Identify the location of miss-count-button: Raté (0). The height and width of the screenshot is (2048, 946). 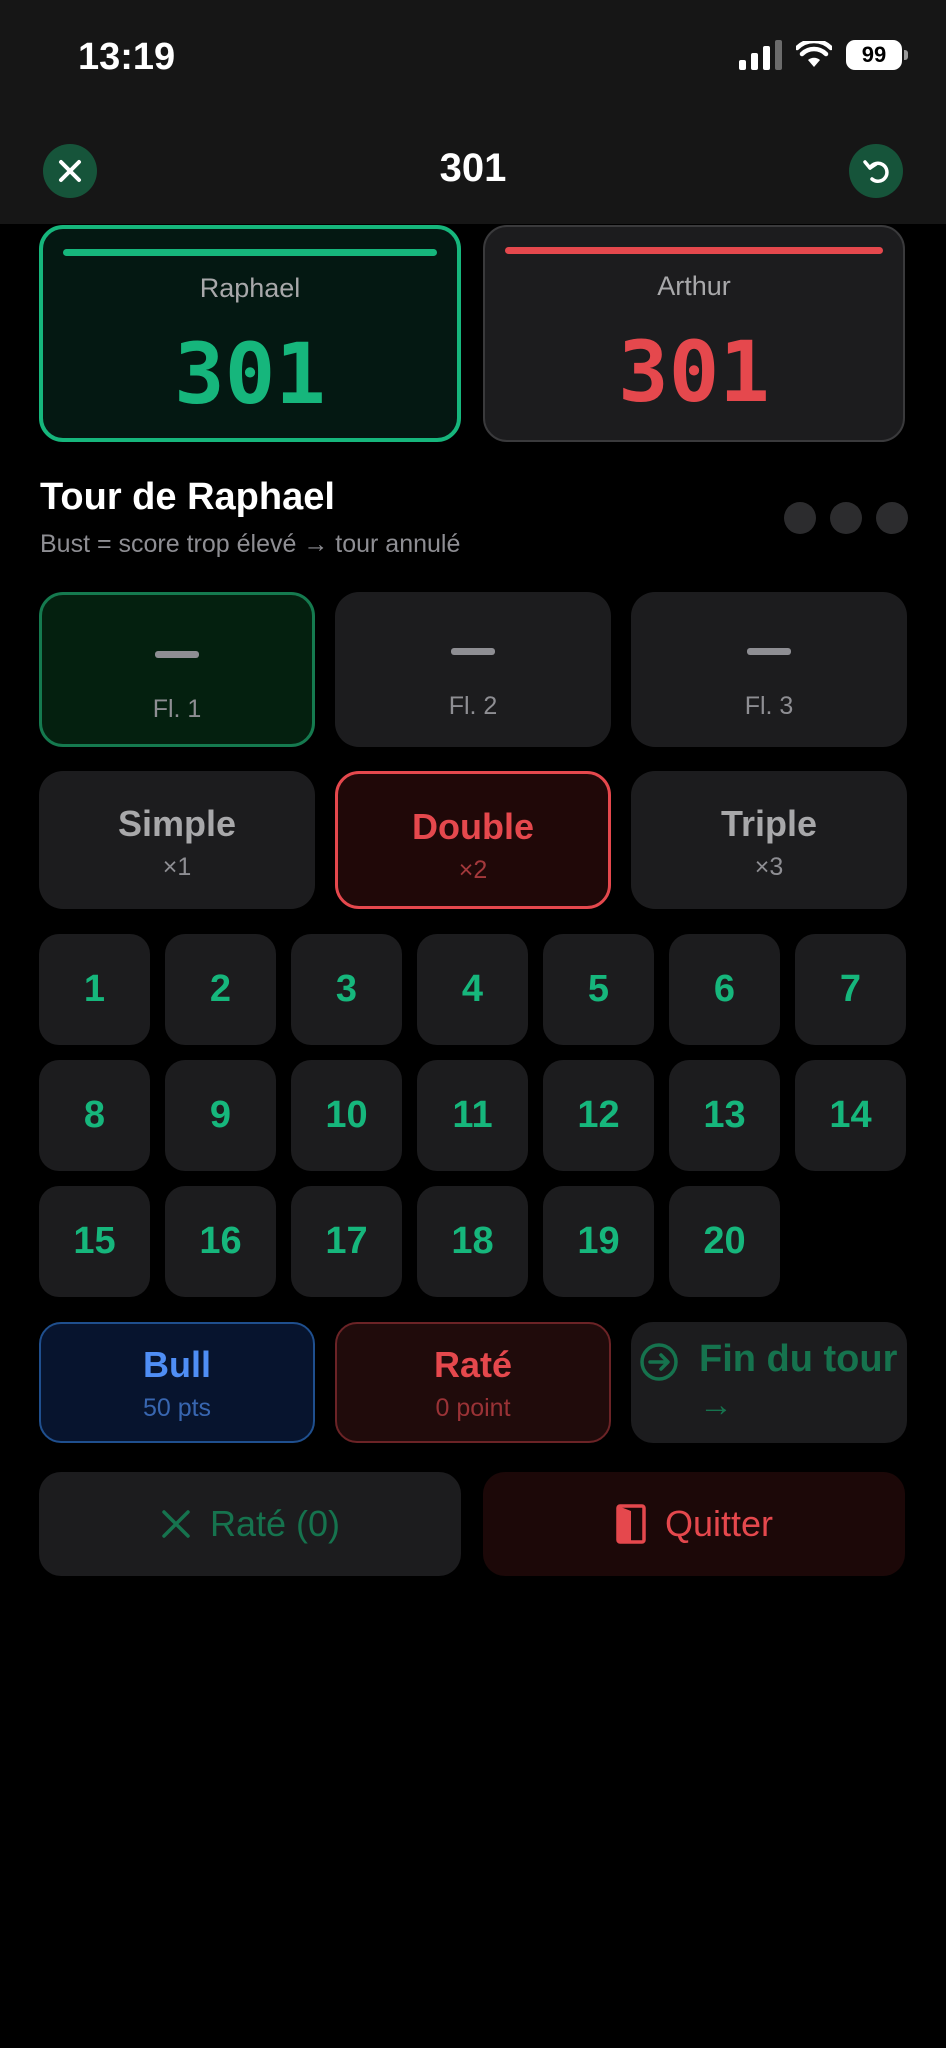
(250, 1524).